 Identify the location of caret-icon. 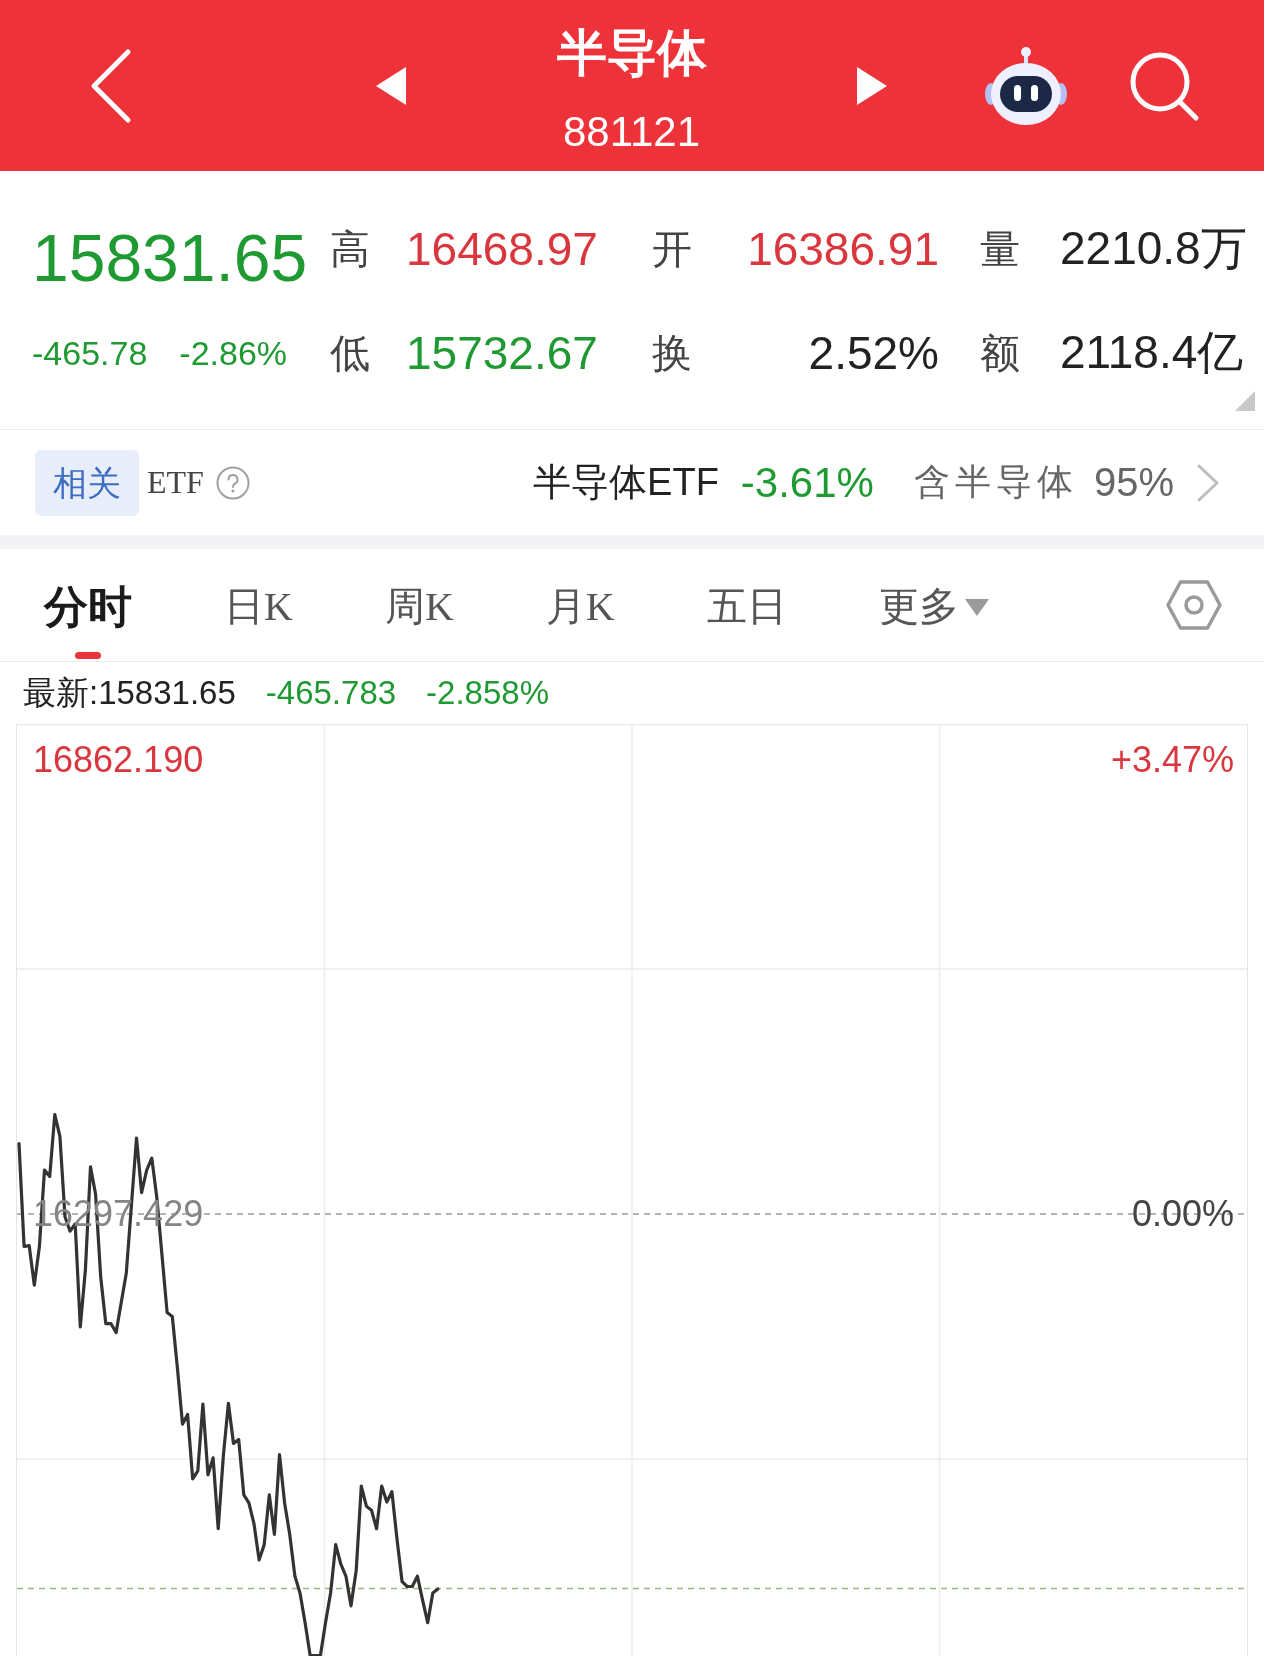
(976, 607).